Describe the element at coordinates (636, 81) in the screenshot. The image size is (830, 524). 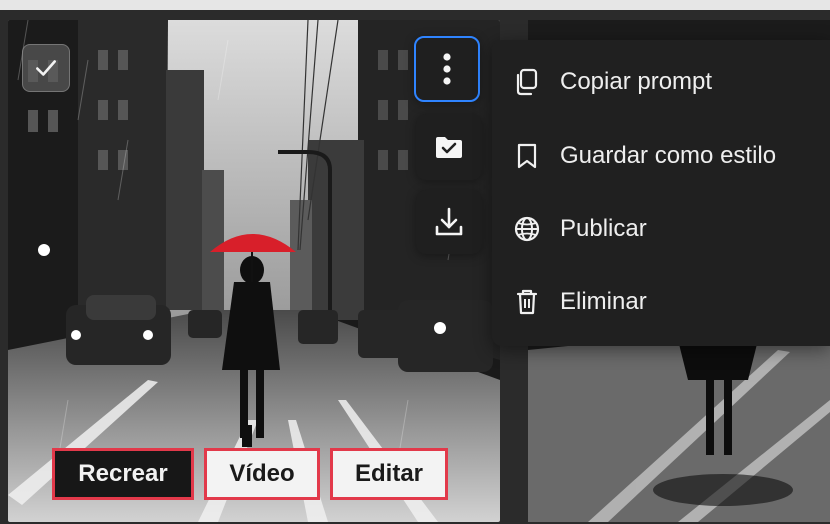
I see `menu-item-label: Copiar prompt` at that location.